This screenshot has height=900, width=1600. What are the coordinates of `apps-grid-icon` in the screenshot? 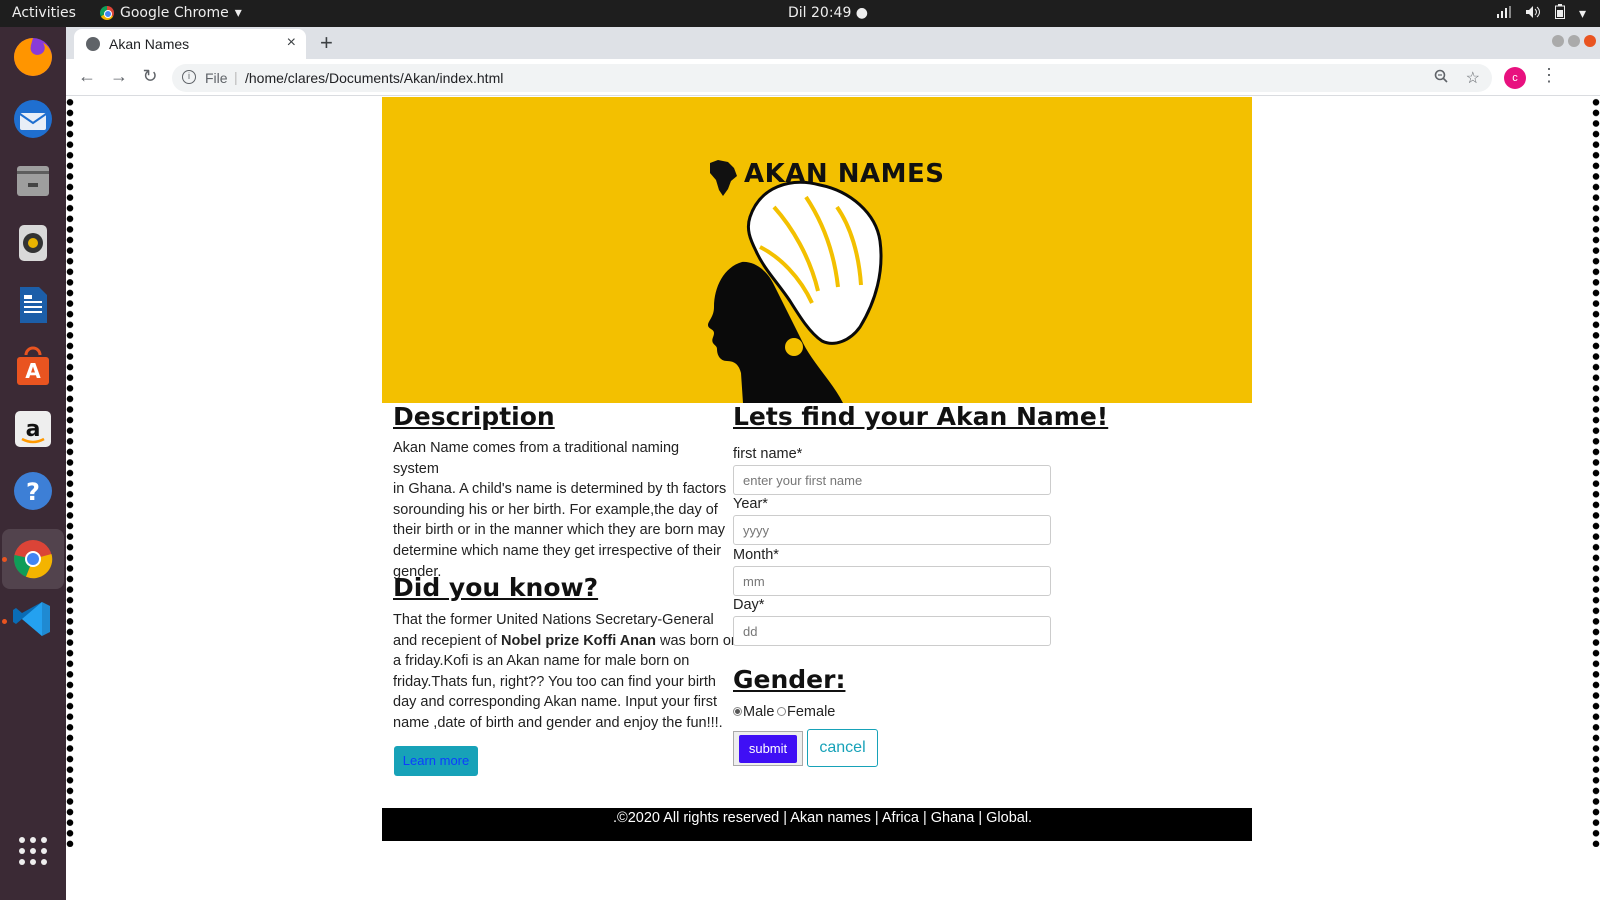 It's located at (33, 851).